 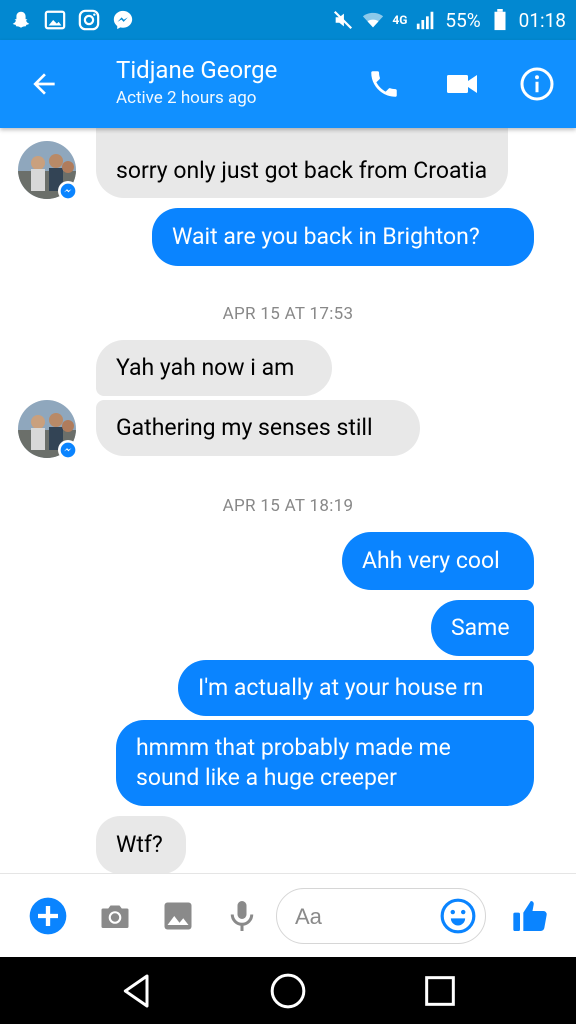 What do you see at coordinates (458, 916) in the screenshot?
I see `emoji-icon` at bounding box center [458, 916].